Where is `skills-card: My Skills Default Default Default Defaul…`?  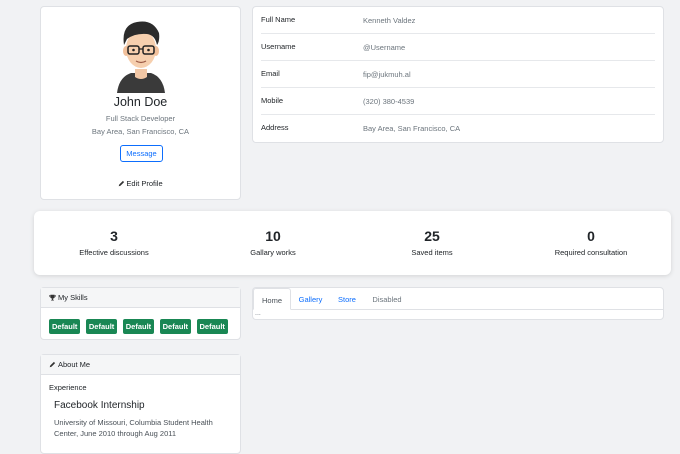
skills-card: My Skills Default Default Default Defaul… is located at coordinates (140, 313).